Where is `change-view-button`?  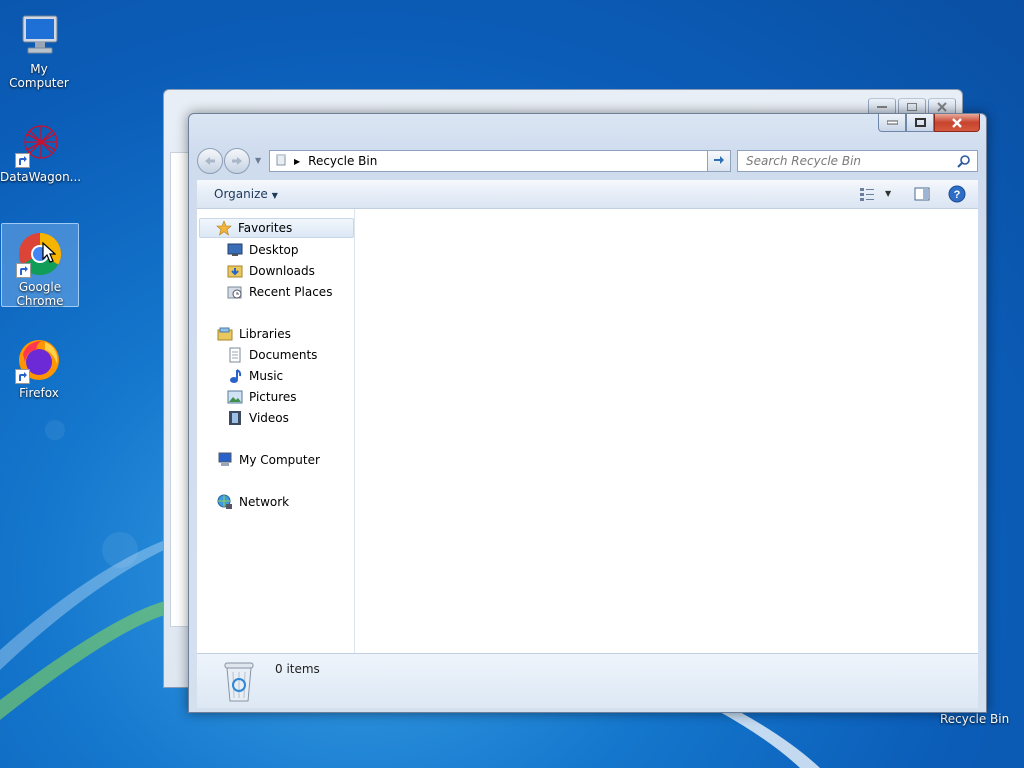
change-view-button is located at coordinates (867, 195).